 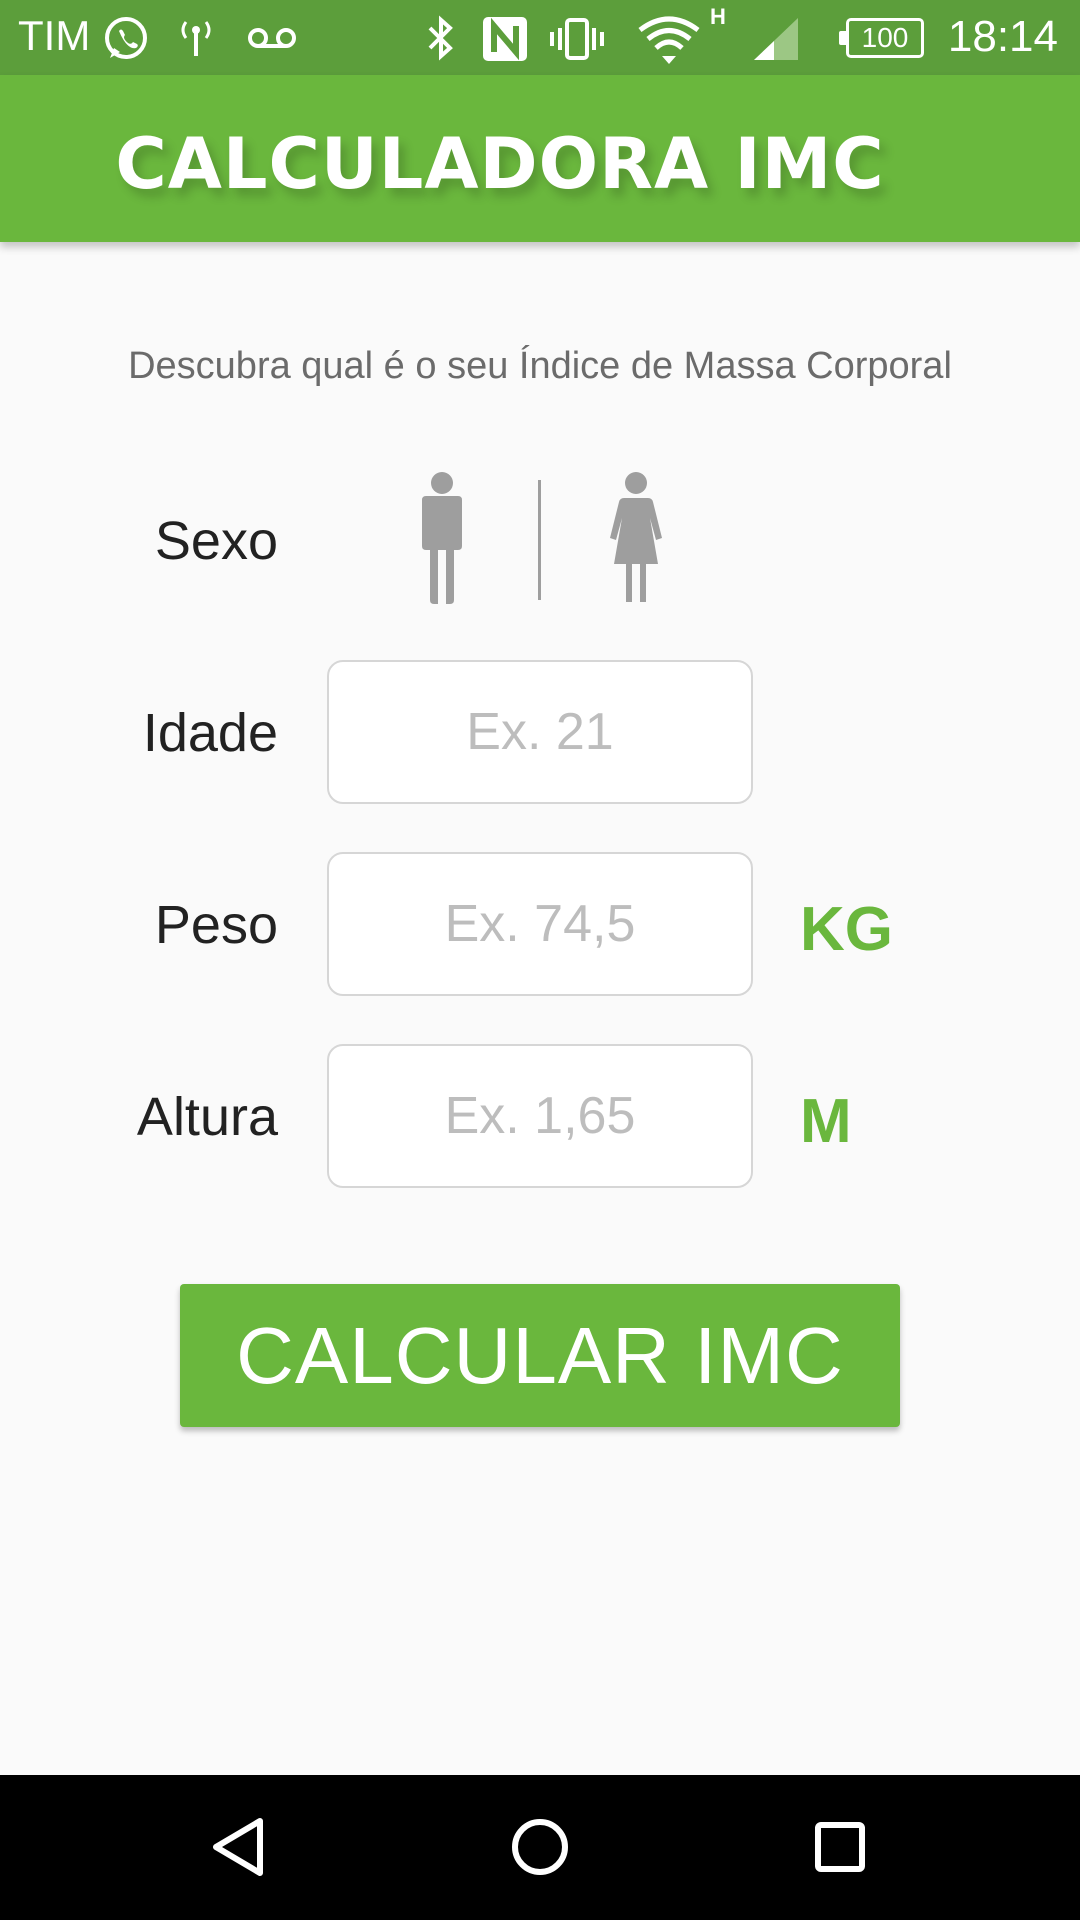 What do you see at coordinates (540, 1355) in the screenshot?
I see `calculate-button: CALCULAR IMC` at bounding box center [540, 1355].